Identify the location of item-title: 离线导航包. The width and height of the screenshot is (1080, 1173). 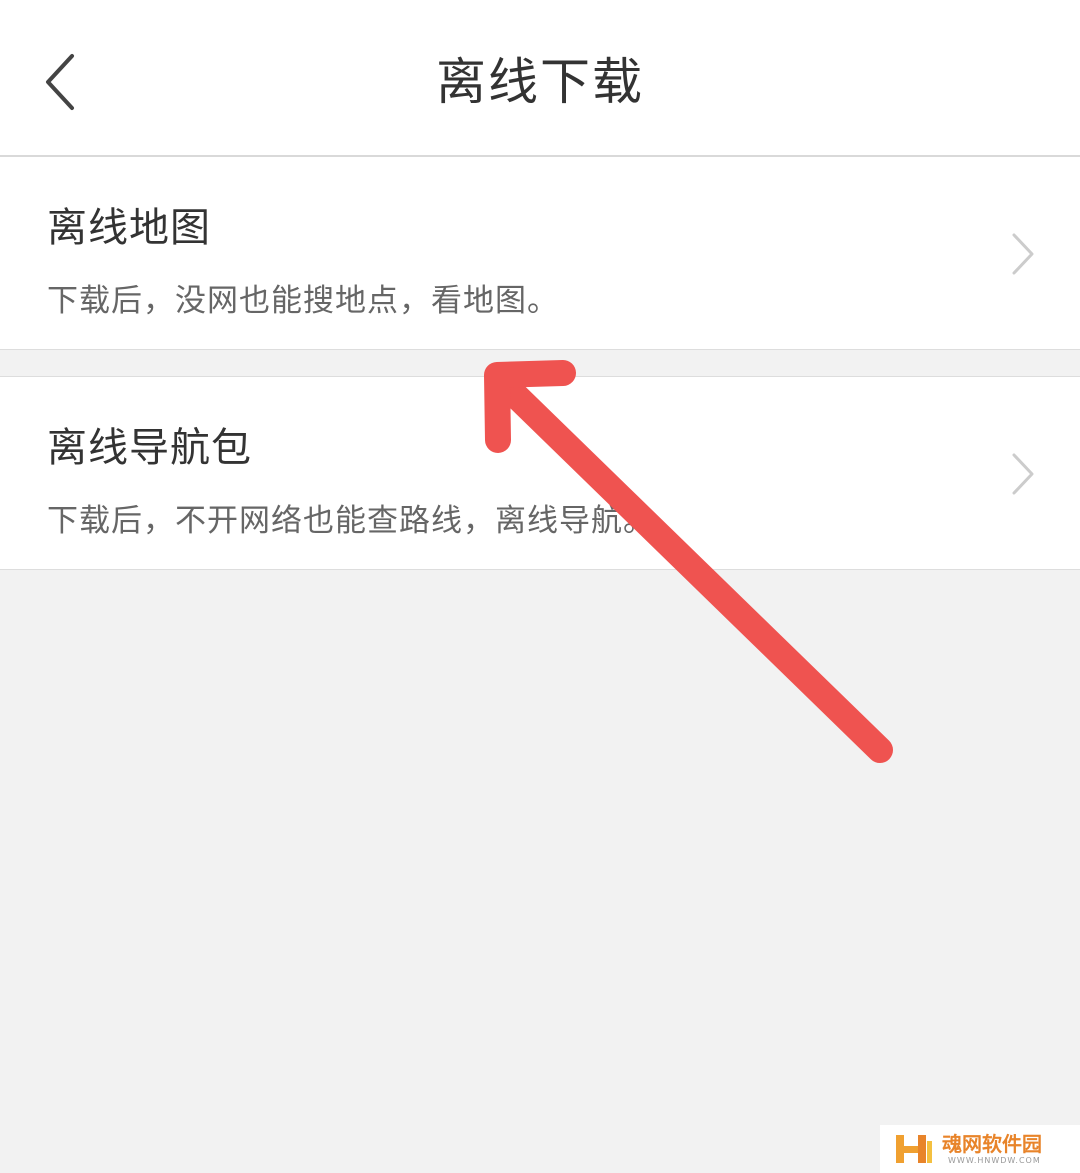
(149, 448).